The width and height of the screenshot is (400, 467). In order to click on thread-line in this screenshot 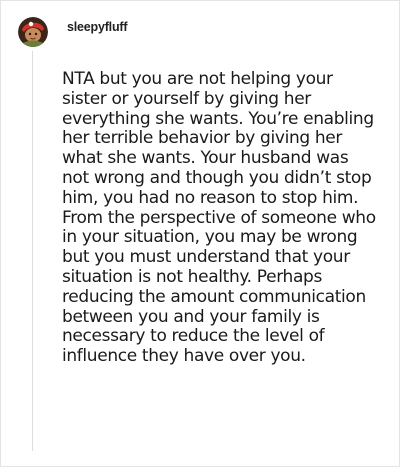, I will do `click(32, 251)`.